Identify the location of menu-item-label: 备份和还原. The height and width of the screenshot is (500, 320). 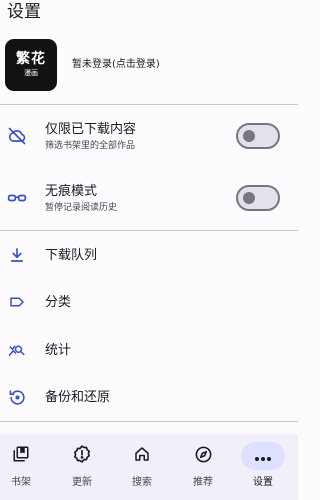
(78, 397).